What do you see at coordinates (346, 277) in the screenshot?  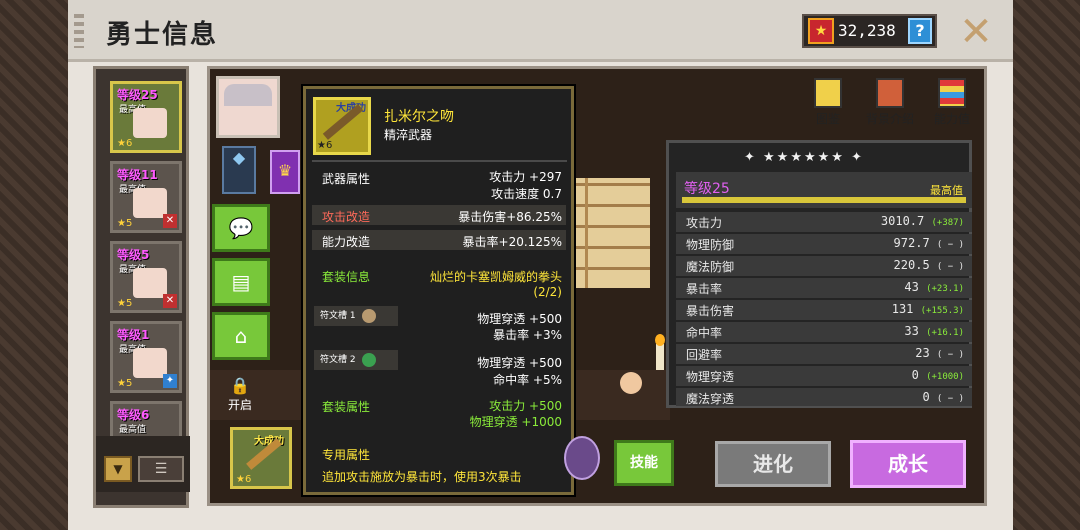 I see `set-info-label: 套装信息` at bounding box center [346, 277].